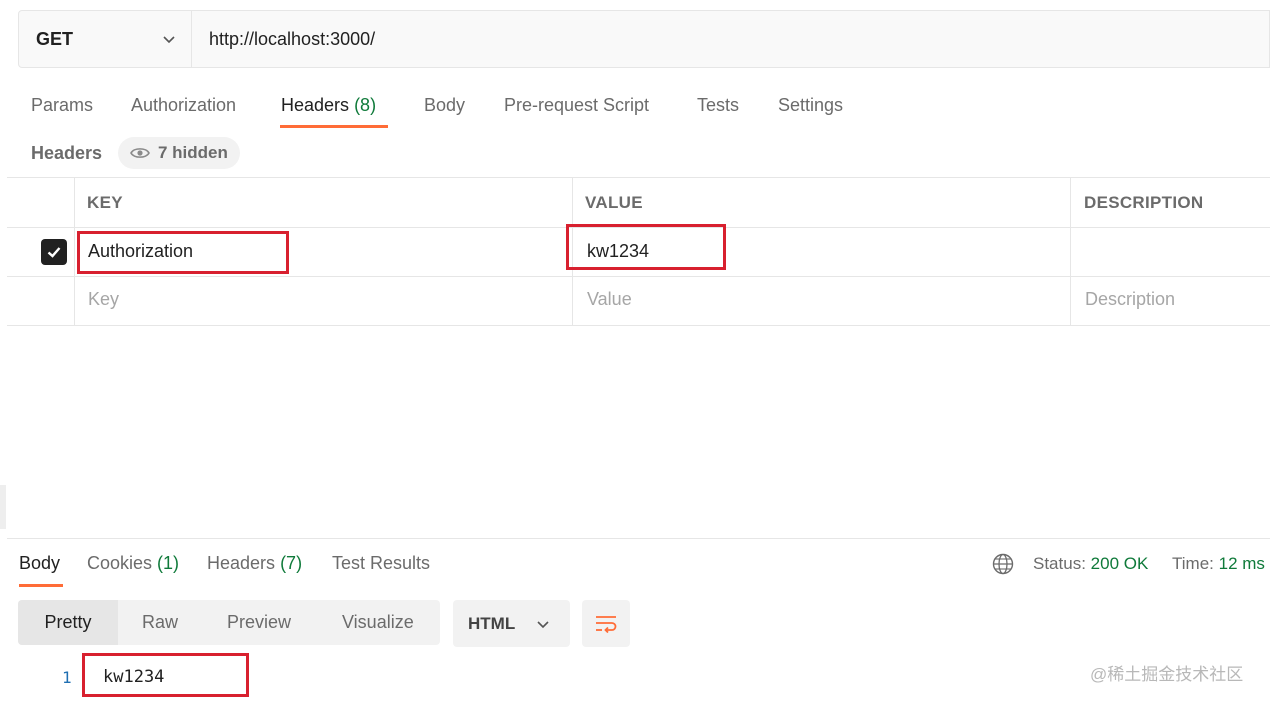  I want to click on highlight-box-key, so click(183, 252).